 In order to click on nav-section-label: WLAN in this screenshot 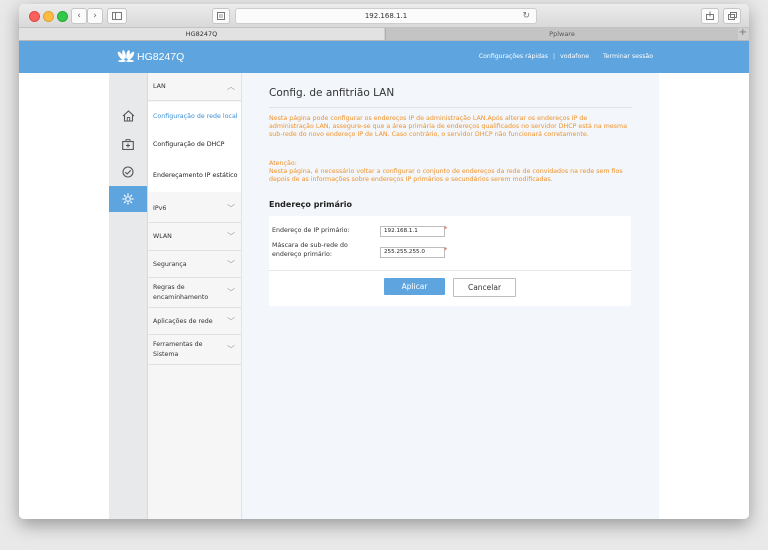, I will do `click(162, 236)`.